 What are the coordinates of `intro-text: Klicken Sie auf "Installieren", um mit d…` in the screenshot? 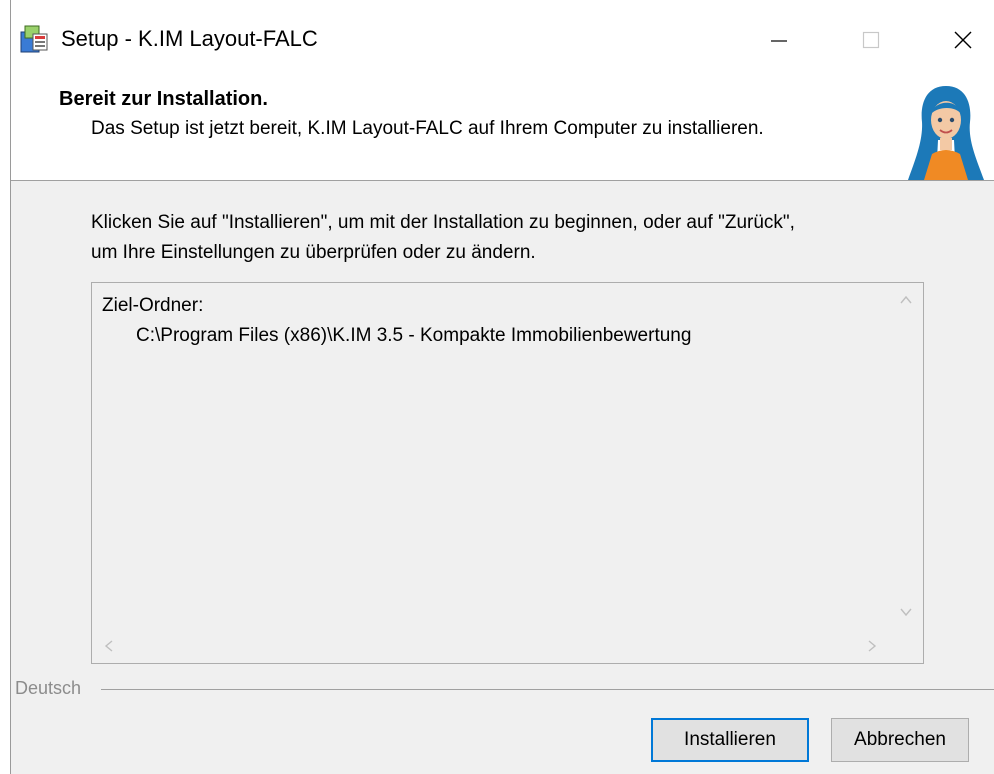 It's located at (521, 238).